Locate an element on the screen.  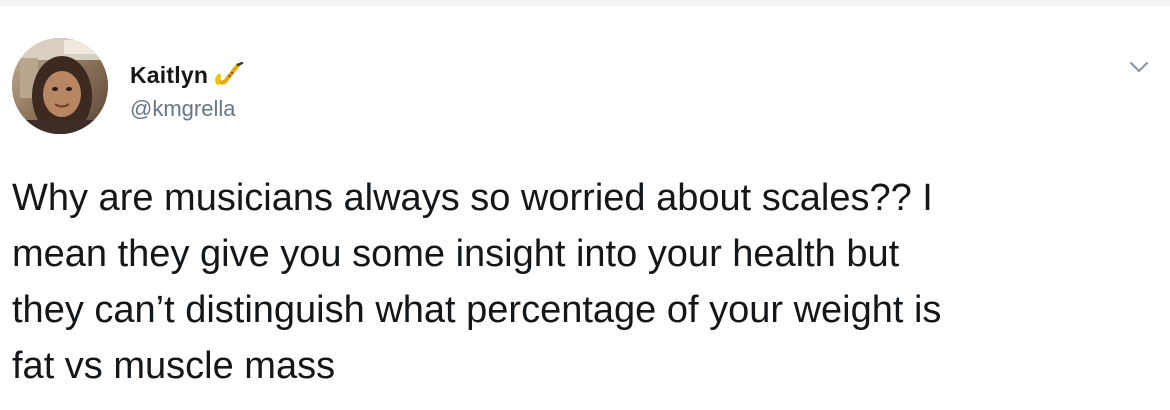
author-name-row: Kaitlyn is located at coordinates (187, 75).